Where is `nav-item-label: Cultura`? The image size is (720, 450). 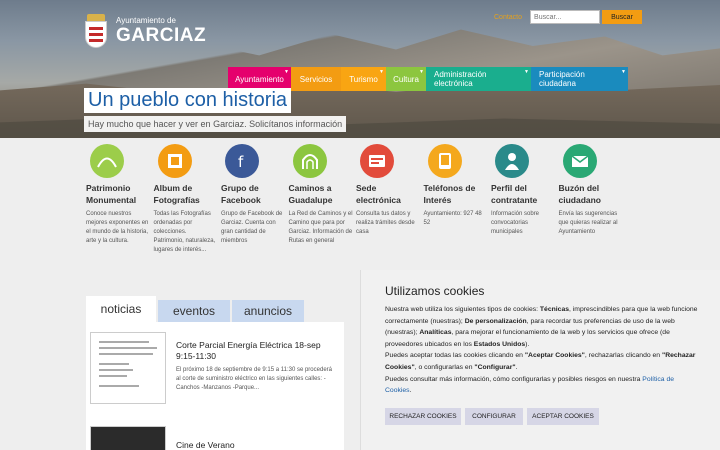
nav-item-label: Cultura is located at coordinates (406, 79).